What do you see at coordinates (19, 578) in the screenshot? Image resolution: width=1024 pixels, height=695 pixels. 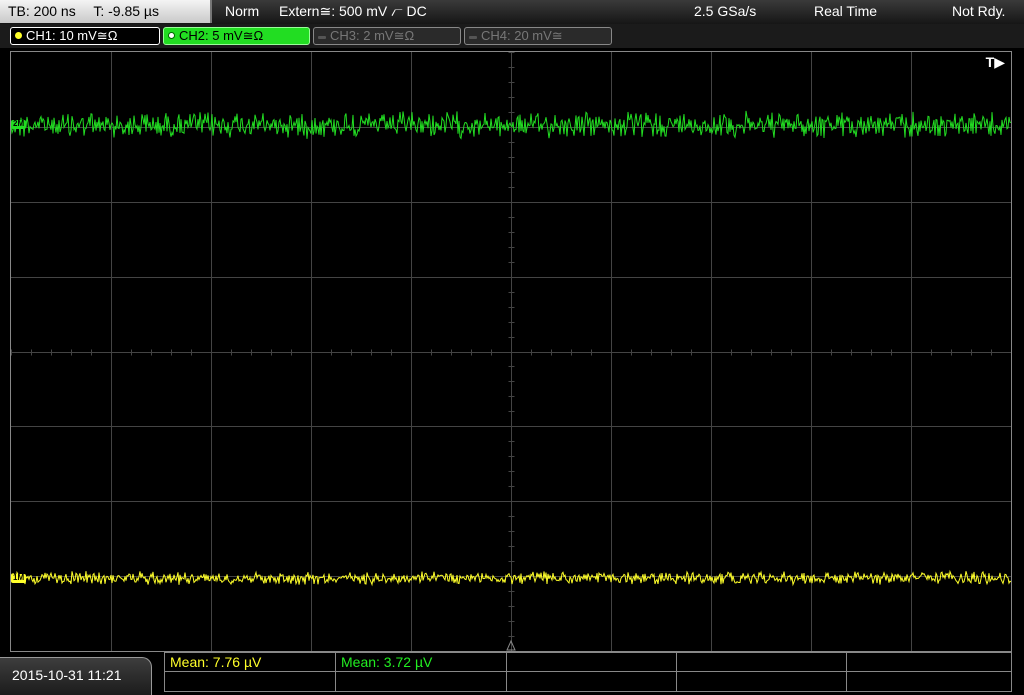 I see `channel-1-reference-marker: 1M` at bounding box center [19, 578].